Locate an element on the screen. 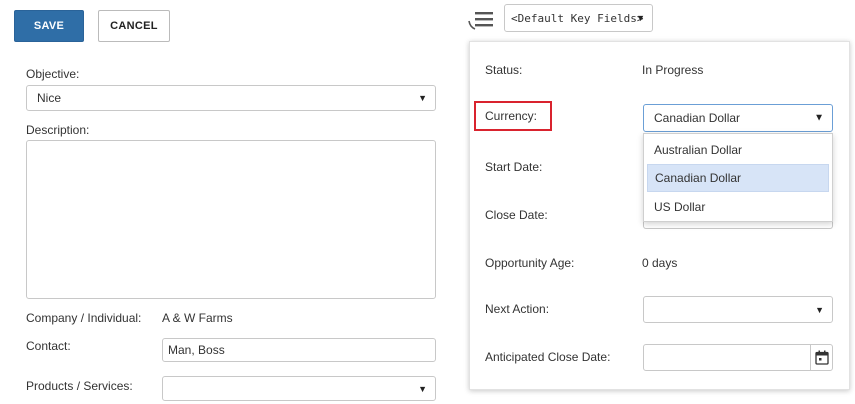 This screenshot has height=404, width=855. opportunity-age-value: 0 days is located at coordinates (660, 263).